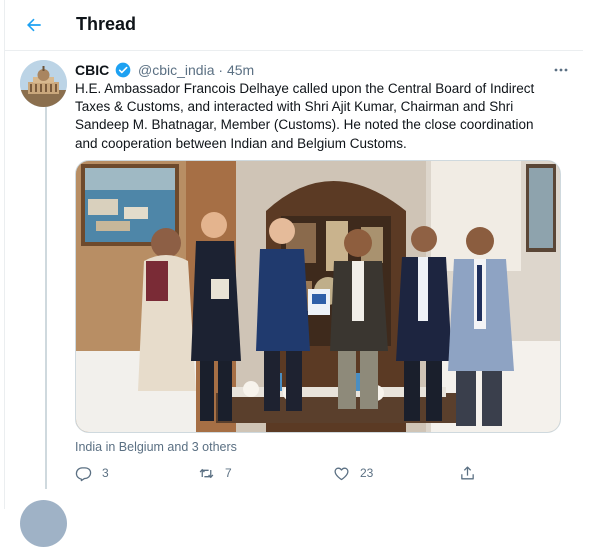  I want to click on more-icon, so click(561, 70).